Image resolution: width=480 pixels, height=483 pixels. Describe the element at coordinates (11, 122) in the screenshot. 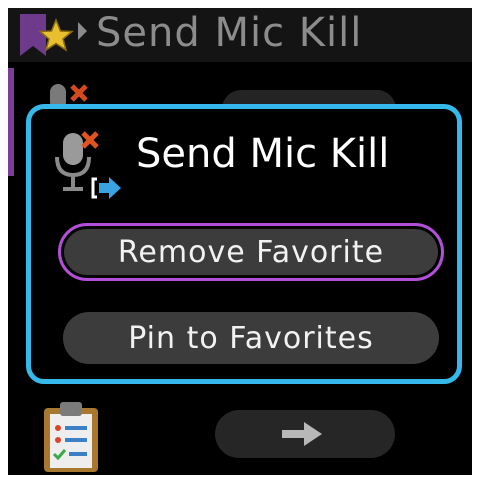

I see `scroll-indicator` at that location.